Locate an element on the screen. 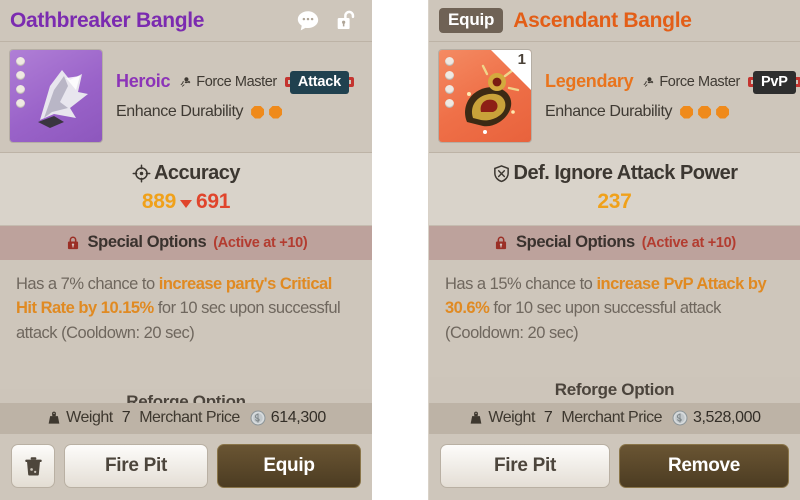 Image resolution: width=800 pixels, height=500 pixels. annotation-highlight-box: PvP is located at coordinates (773, 82).